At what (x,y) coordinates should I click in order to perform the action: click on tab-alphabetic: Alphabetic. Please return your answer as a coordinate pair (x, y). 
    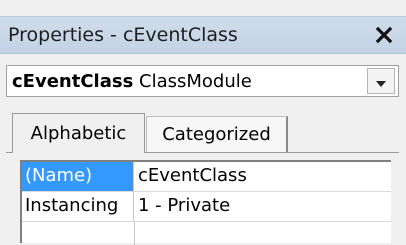
    Looking at the image, I should click on (78, 133).